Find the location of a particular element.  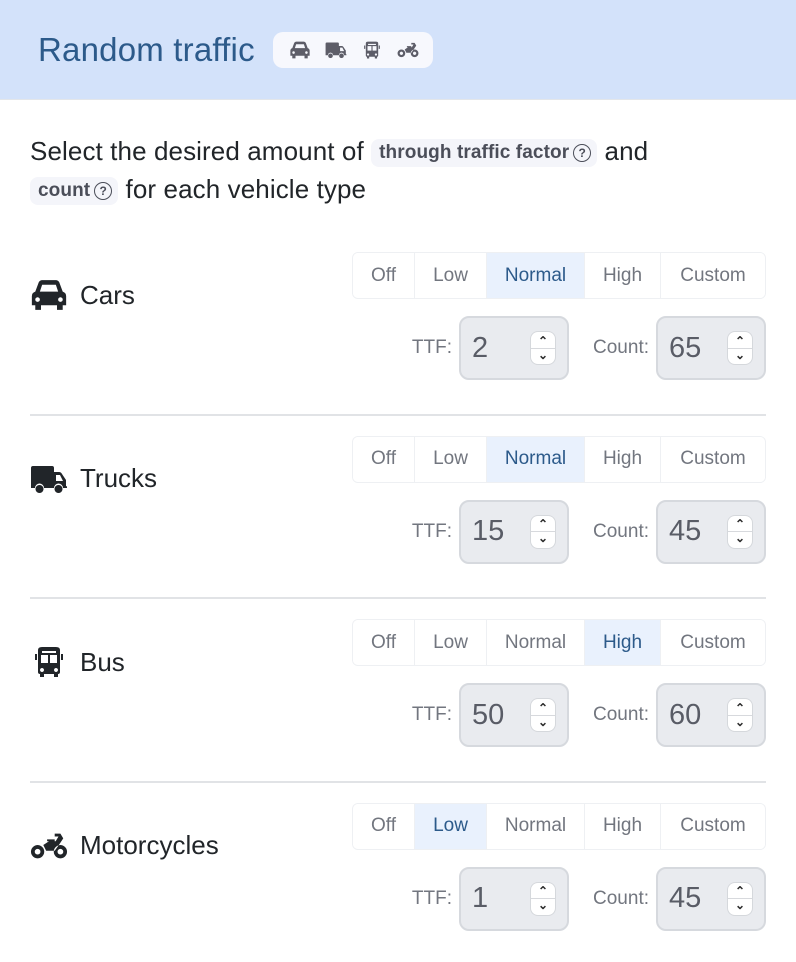

vehicle-name: Bus is located at coordinates (102, 661).